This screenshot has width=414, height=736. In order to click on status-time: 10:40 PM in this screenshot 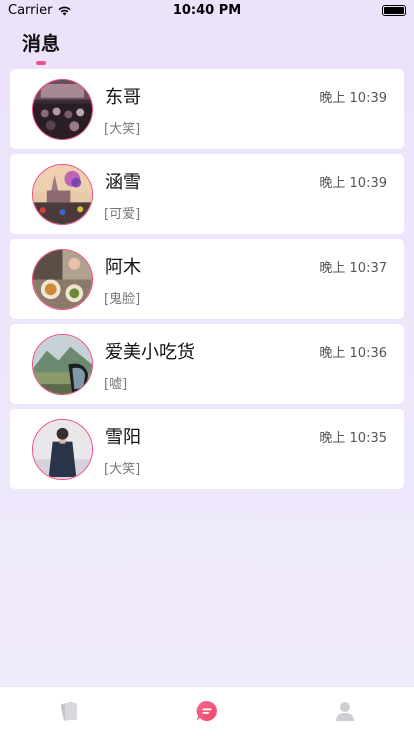, I will do `click(207, 10)`.